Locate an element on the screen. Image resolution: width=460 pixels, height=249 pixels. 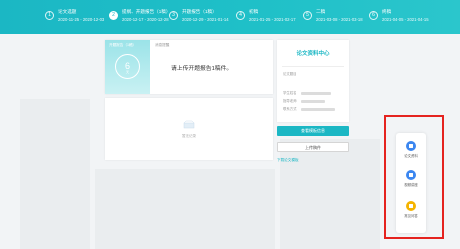
step-title: 提纲、开题报告（1稿） is located at coordinates (146, 11).